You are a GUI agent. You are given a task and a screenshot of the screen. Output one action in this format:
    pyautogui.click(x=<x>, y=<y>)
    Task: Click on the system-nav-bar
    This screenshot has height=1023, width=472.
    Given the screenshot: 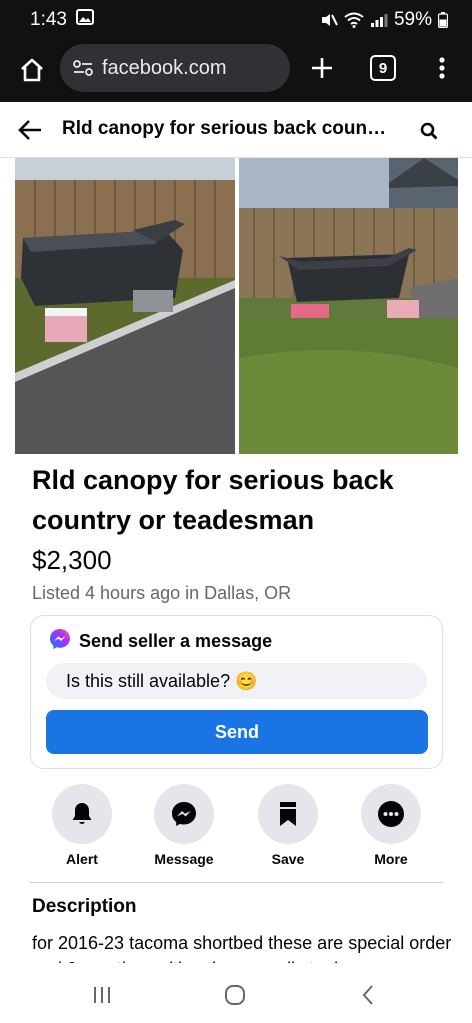 What is the action you would take?
    pyautogui.click(x=236, y=994)
    